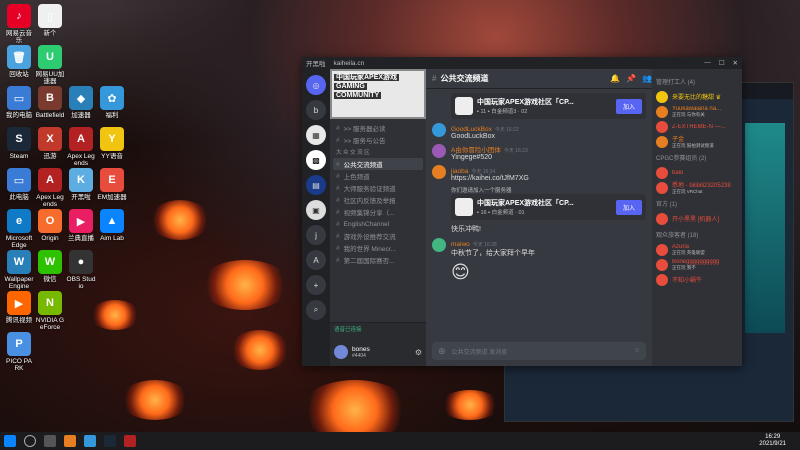  I want to click on guild-icon: j, so click(316, 235).